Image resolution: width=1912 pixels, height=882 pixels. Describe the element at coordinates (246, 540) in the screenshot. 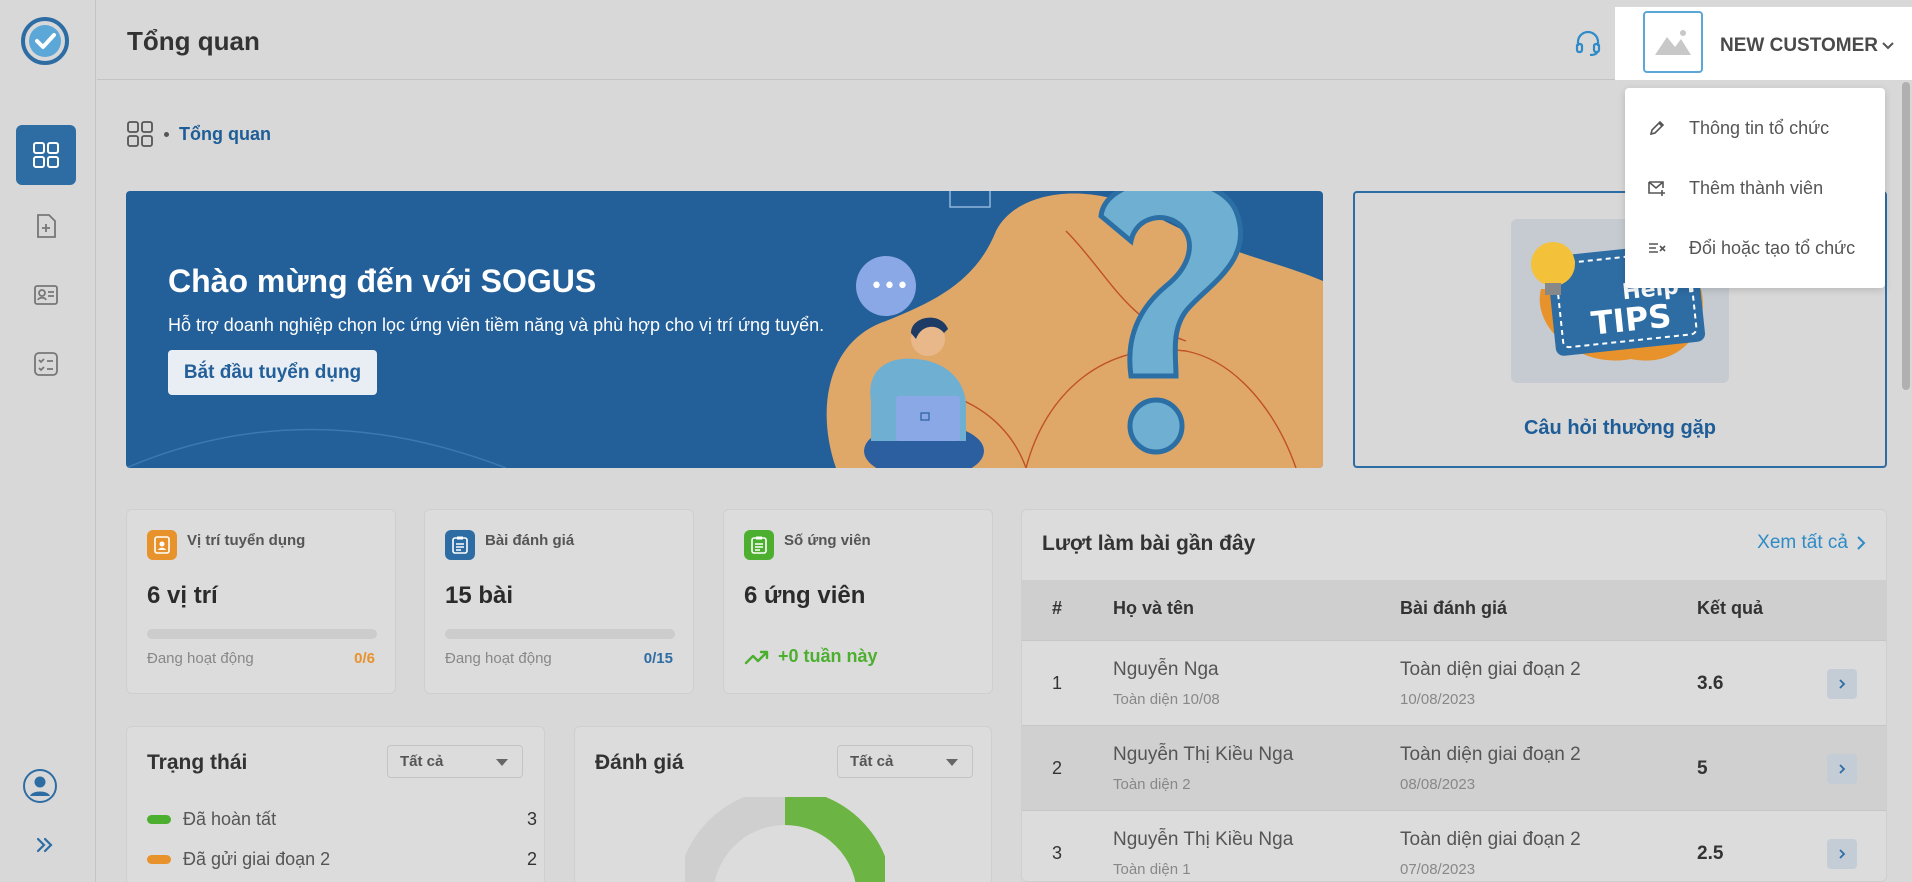

I see `stat-label: Vị trí tuyển dụng` at that location.